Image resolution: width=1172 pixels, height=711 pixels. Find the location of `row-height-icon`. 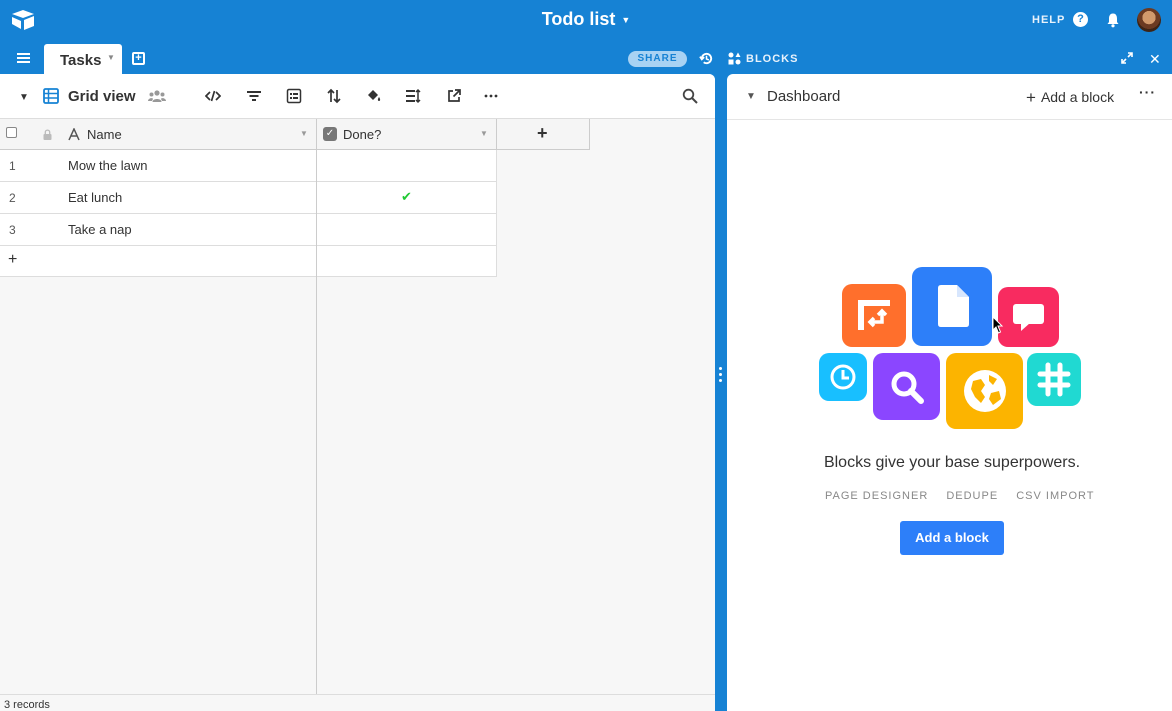

row-height-icon is located at coordinates (413, 96).